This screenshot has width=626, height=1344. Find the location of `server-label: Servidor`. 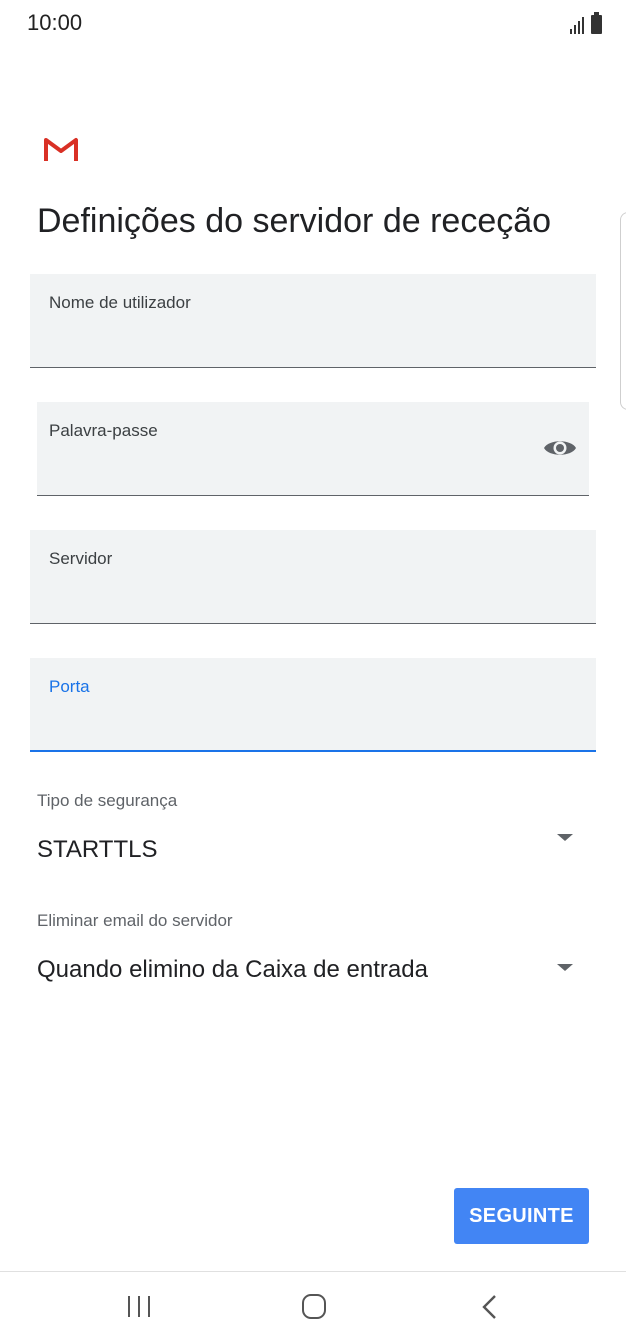

server-label: Servidor is located at coordinates (81, 558).